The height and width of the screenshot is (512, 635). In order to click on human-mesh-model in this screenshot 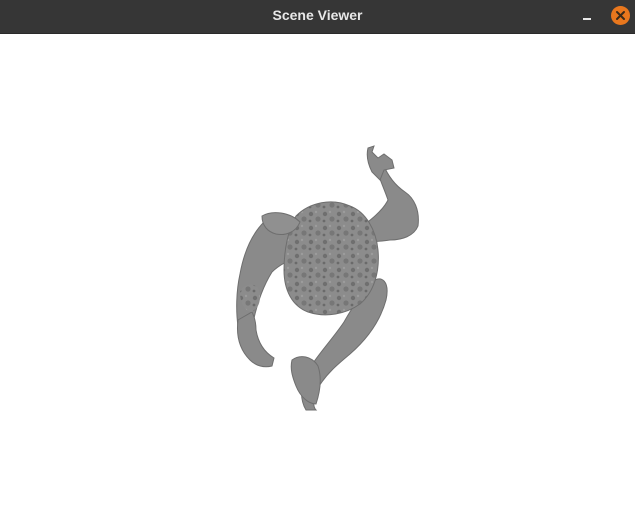, I will do `click(327, 278)`.